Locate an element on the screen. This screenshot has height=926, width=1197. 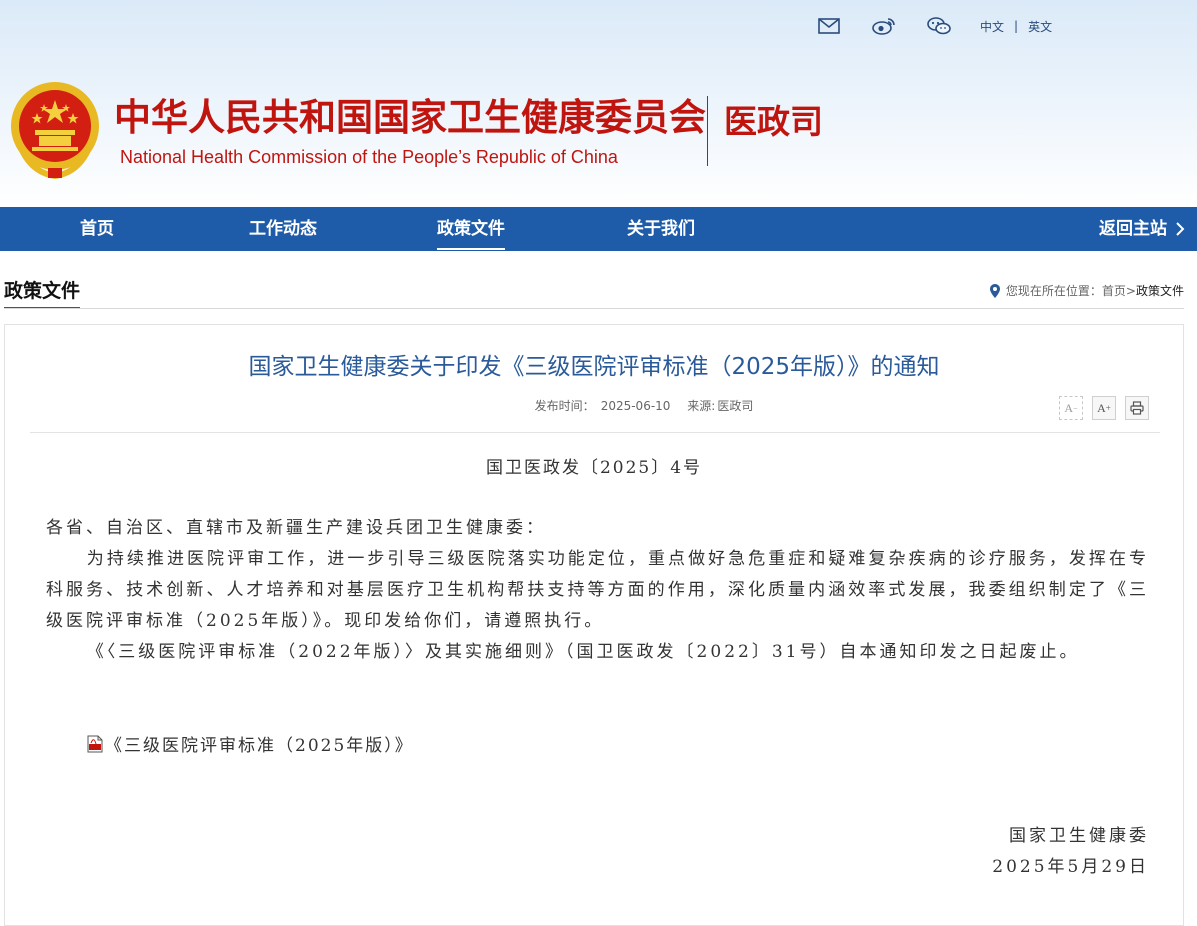
lang-en-link: 英文 is located at coordinates (1040, 26).